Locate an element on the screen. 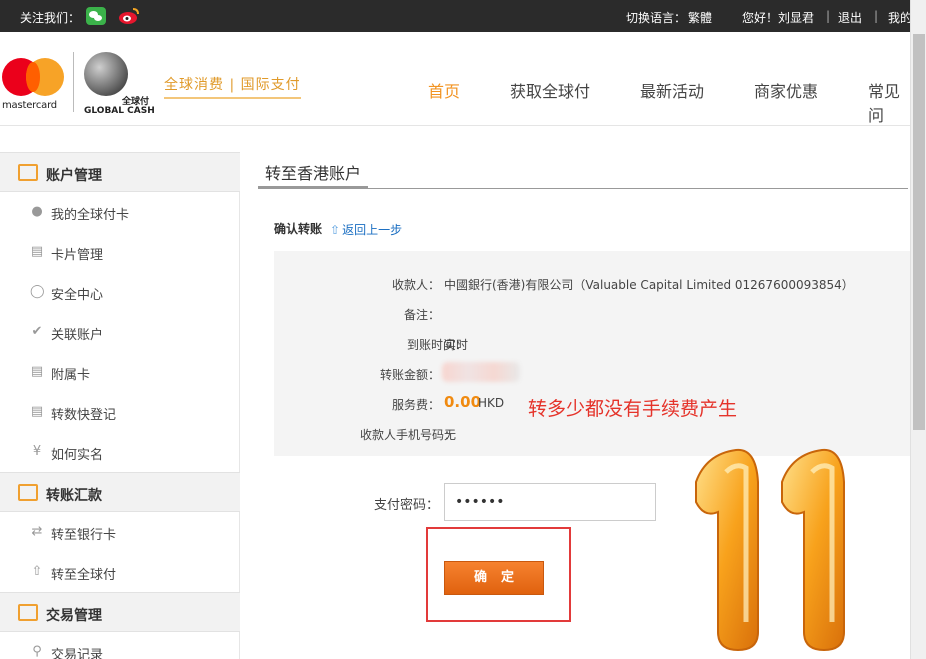 This screenshot has height=659, width=926. top-bar: 关注我们： 切换语言： 繁體 您好！刘显君 | 退出 | 我的 is located at coordinates (463, 16).